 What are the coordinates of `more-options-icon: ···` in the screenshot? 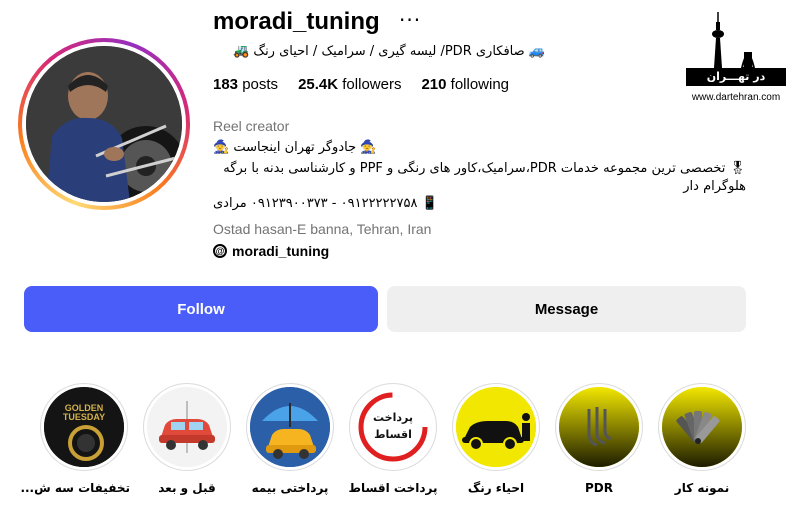 It's located at (410, 20).